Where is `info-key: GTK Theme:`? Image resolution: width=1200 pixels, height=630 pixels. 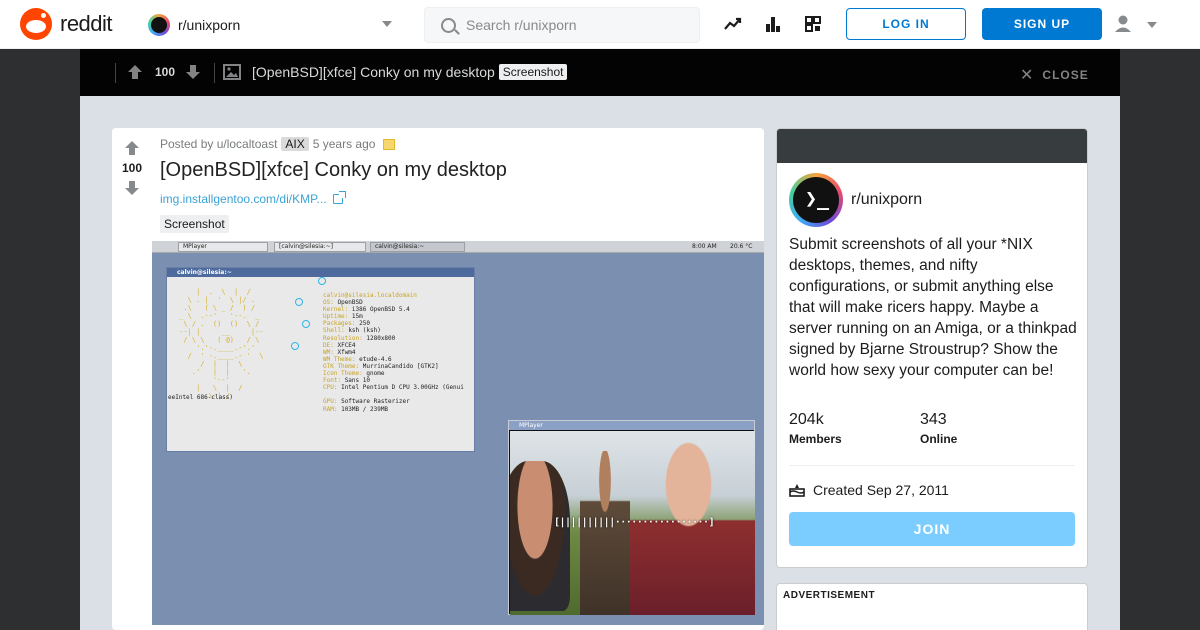 info-key: GTK Theme: is located at coordinates (341, 366).